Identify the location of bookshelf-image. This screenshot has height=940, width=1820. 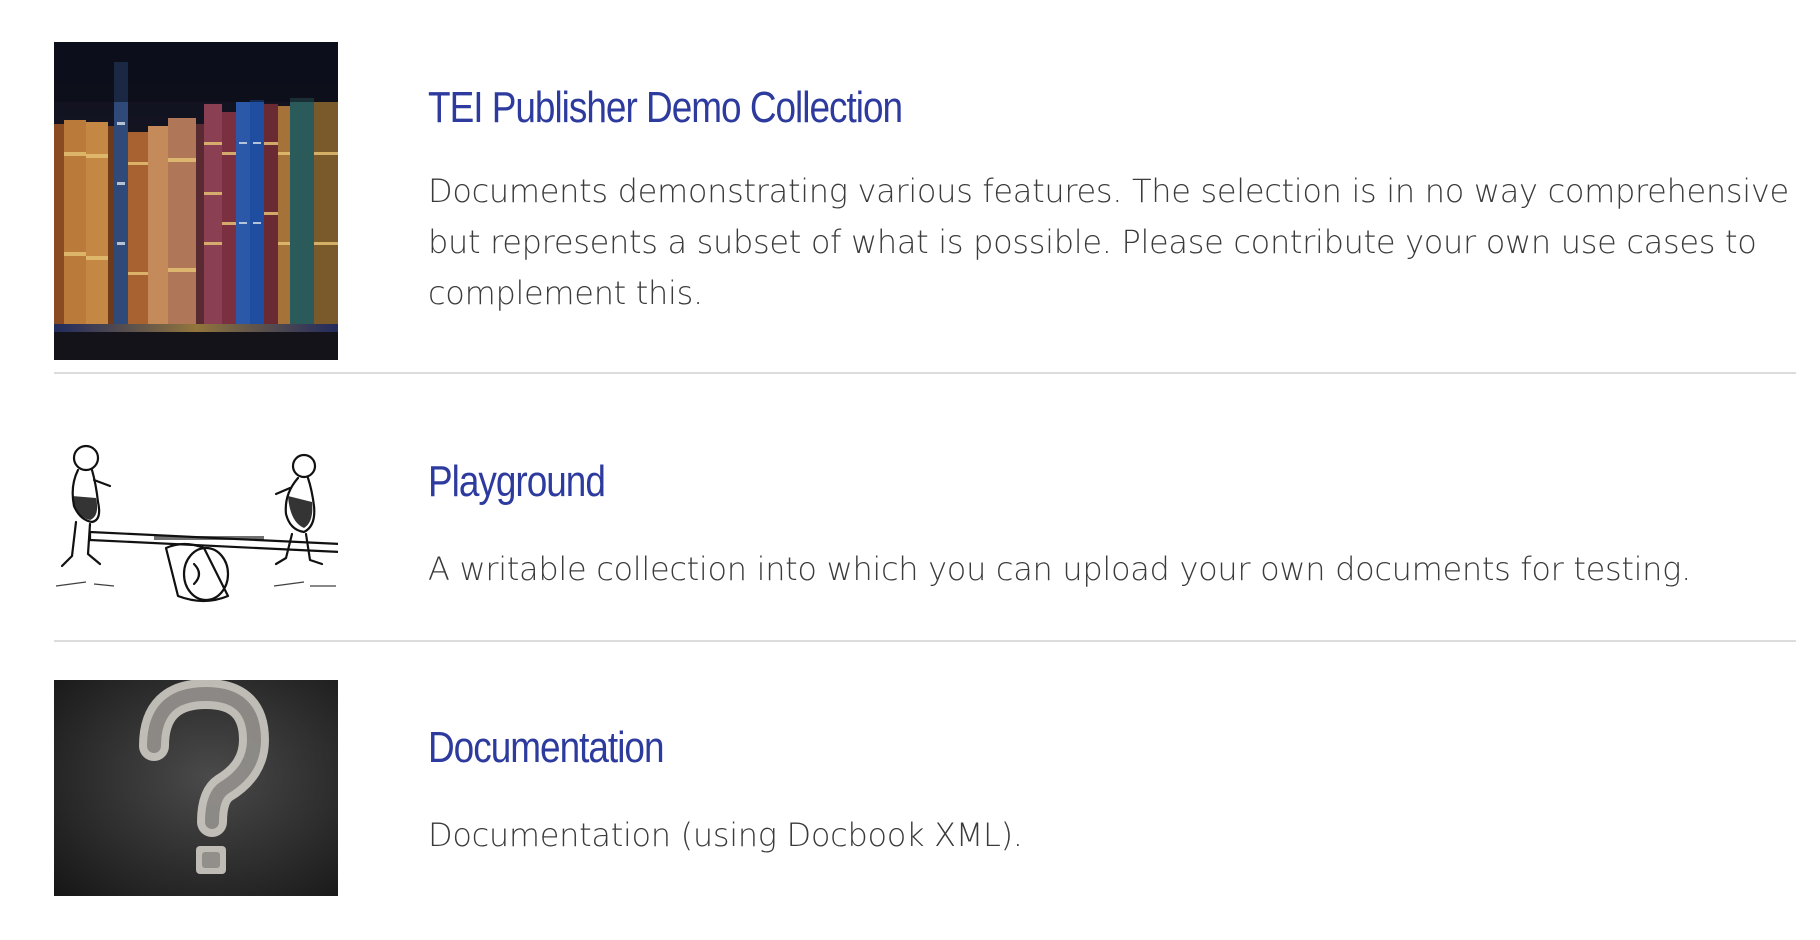
(196, 201).